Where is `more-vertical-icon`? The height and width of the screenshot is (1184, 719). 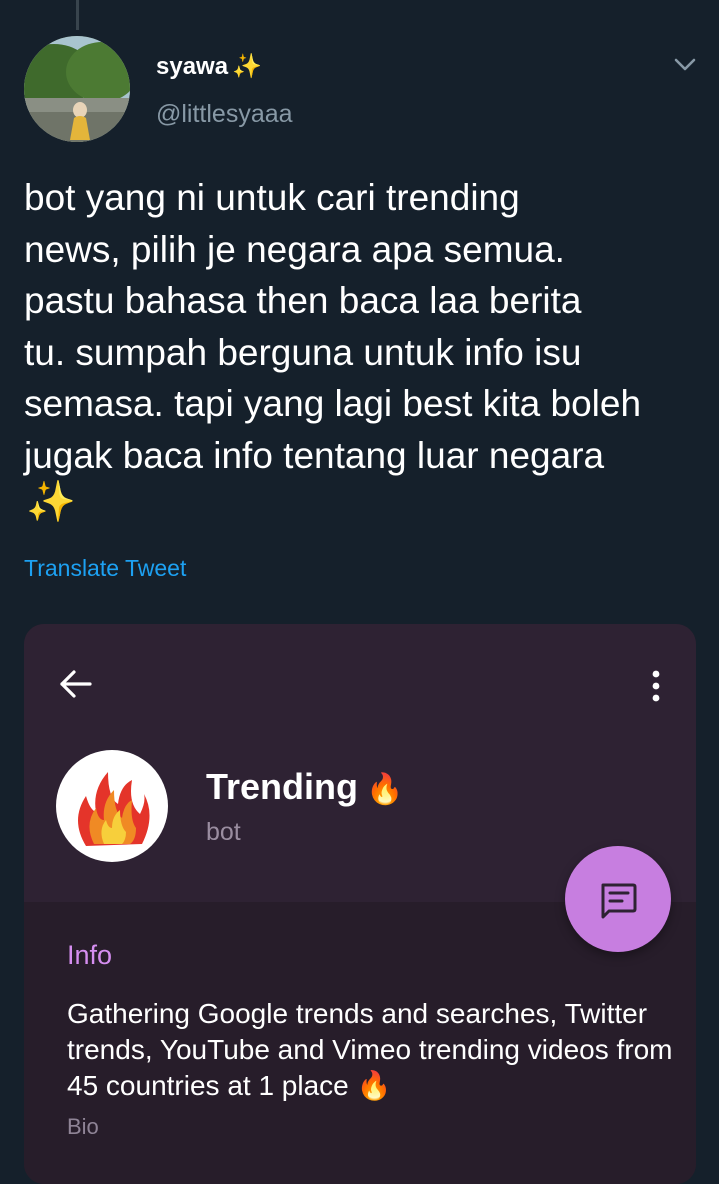
more-vertical-icon is located at coordinates (656, 686).